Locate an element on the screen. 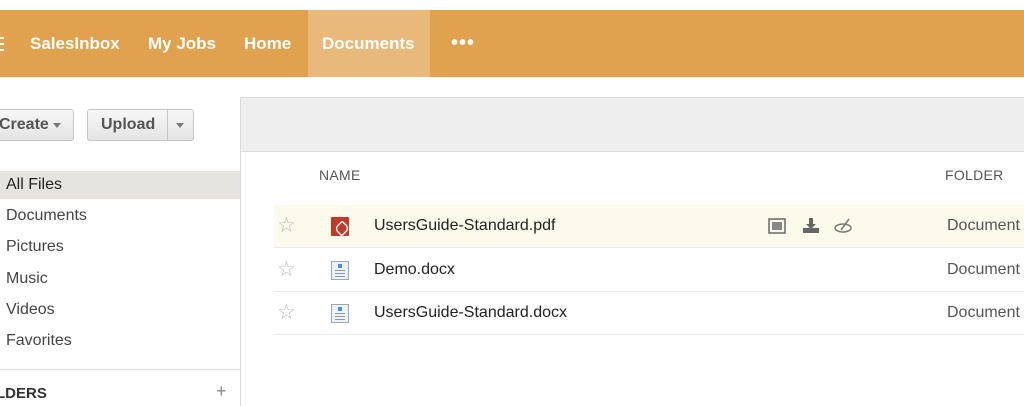 The height and width of the screenshot is (406, 1024). nav-item-salesinbox: SalesInbox is located at coordinates (75, 43).